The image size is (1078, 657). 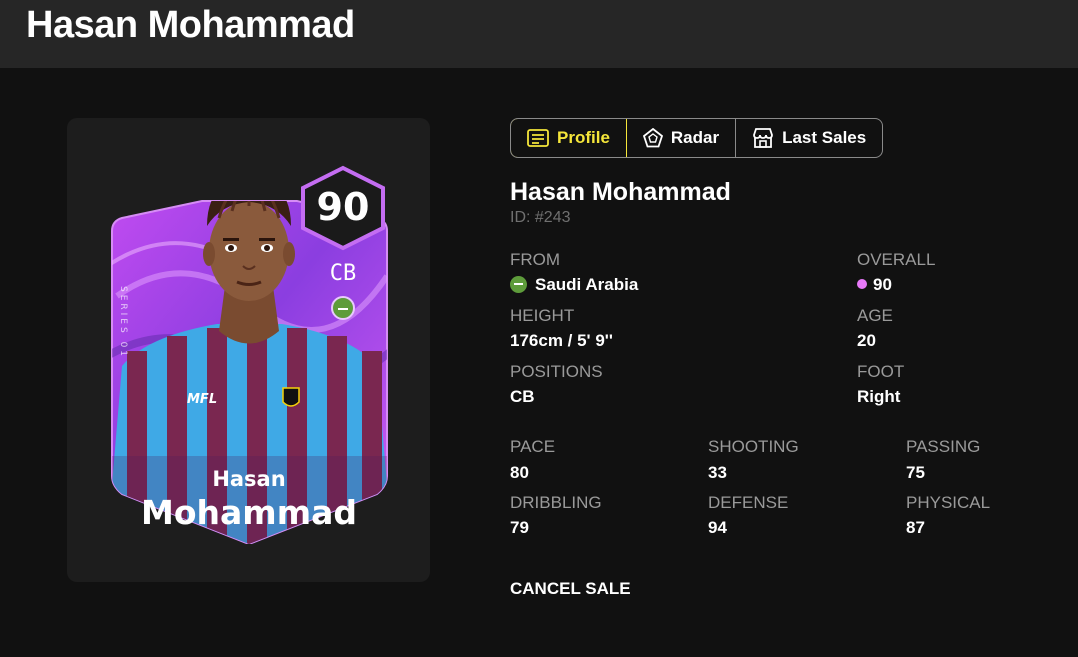 I want to click on stat-value-physical: 87, so click(x=915, y=527).